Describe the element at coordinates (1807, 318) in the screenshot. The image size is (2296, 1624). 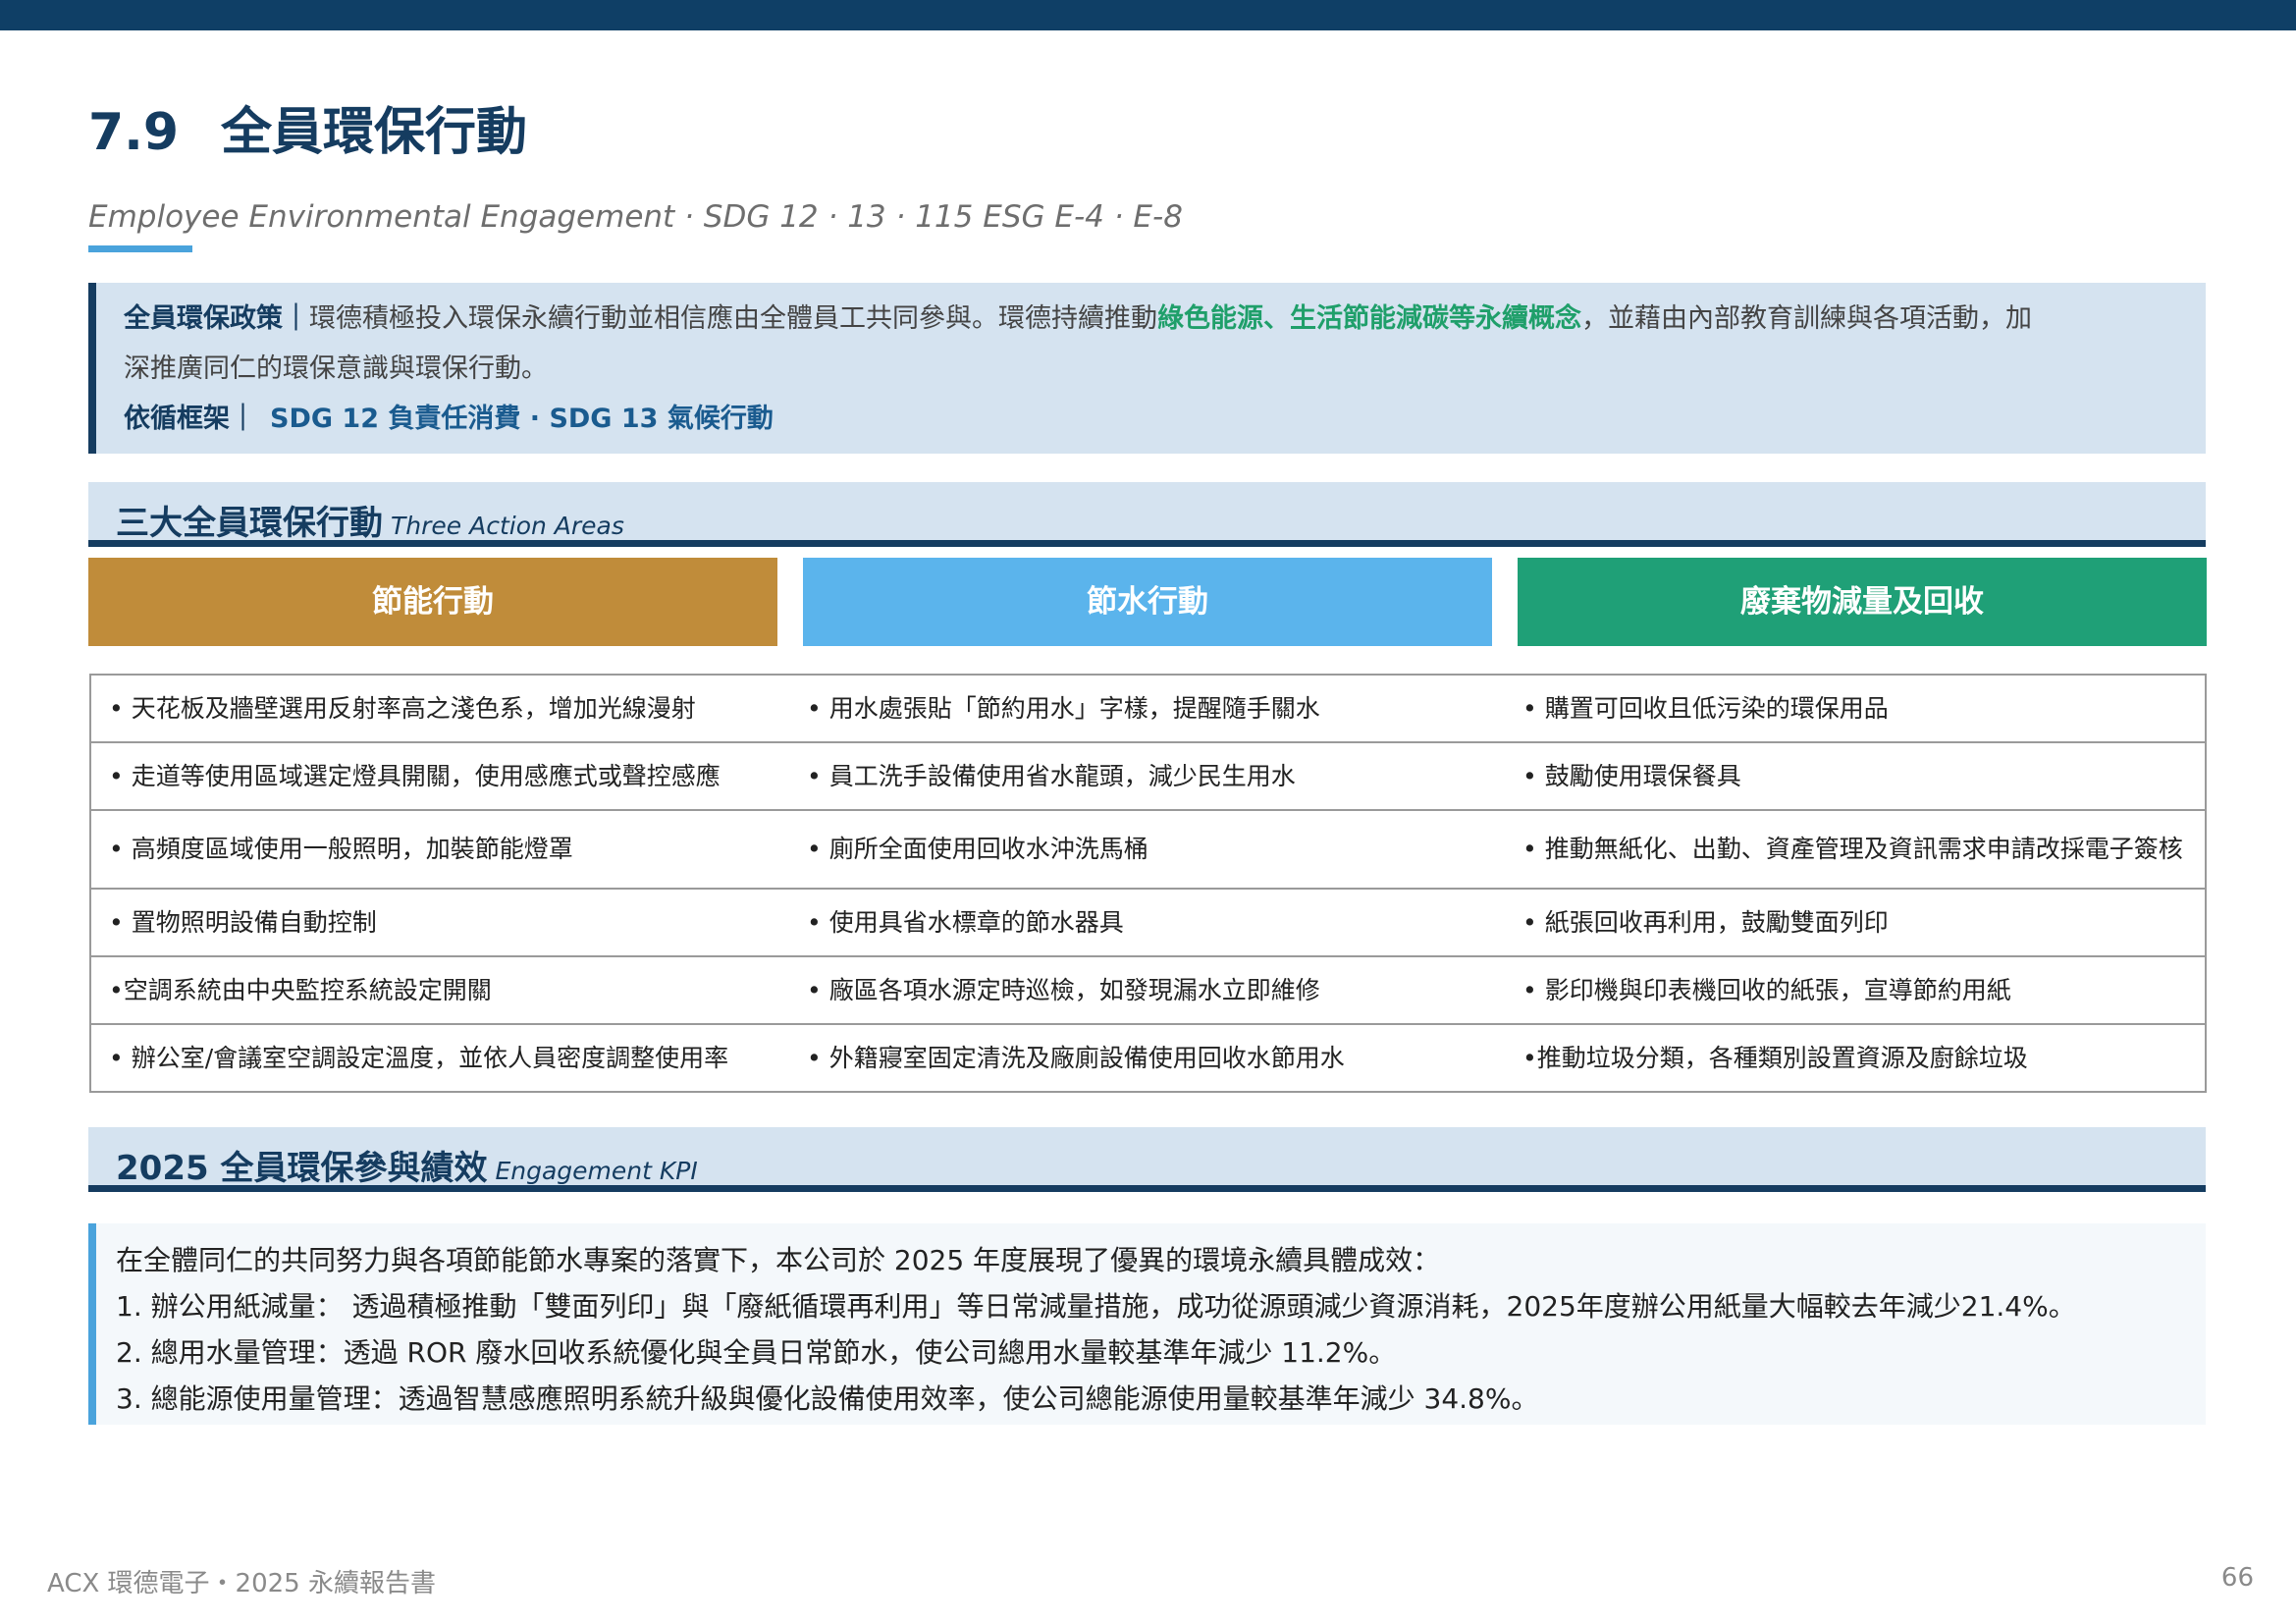
I see `policy-text-b: ，並藉由內部教育訓練與各項活動，加` at that location.